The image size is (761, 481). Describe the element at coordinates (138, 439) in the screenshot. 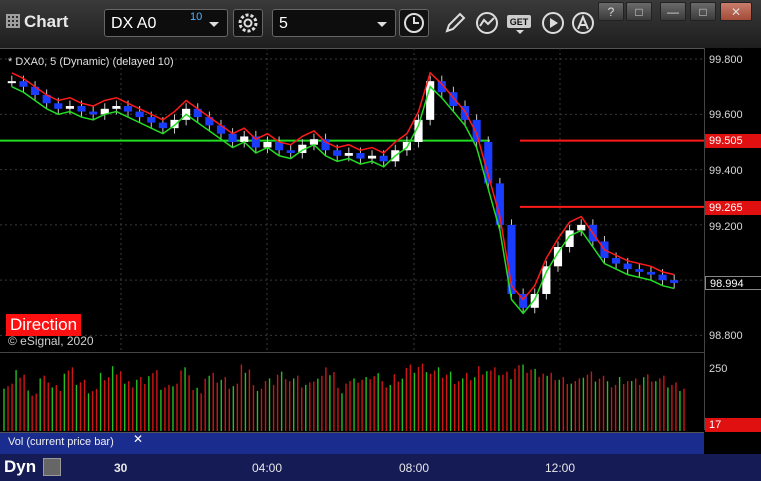

I see `volume-pane-close-icon: ✕` at that location.